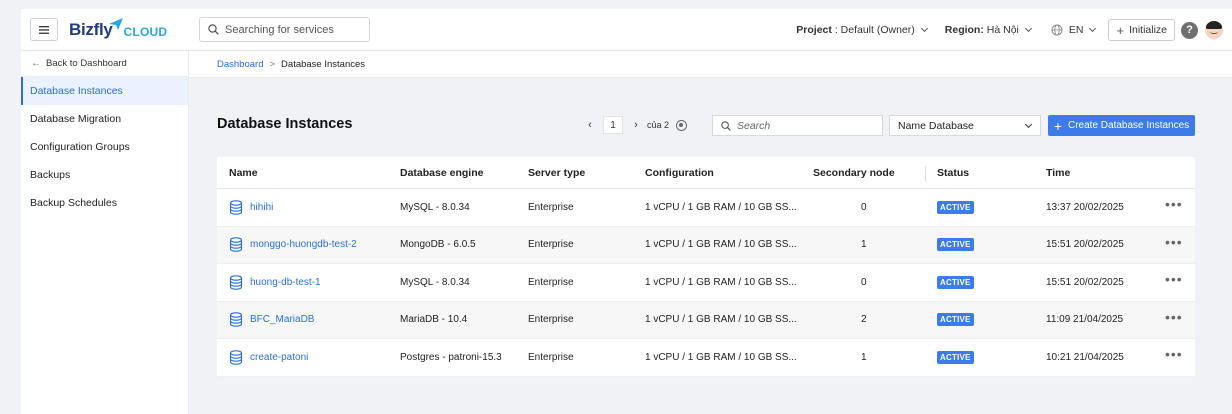  Describe the element at coordinates (91, 29) in the screenshot. I see `logo-main-text: Bizfly` at that location.